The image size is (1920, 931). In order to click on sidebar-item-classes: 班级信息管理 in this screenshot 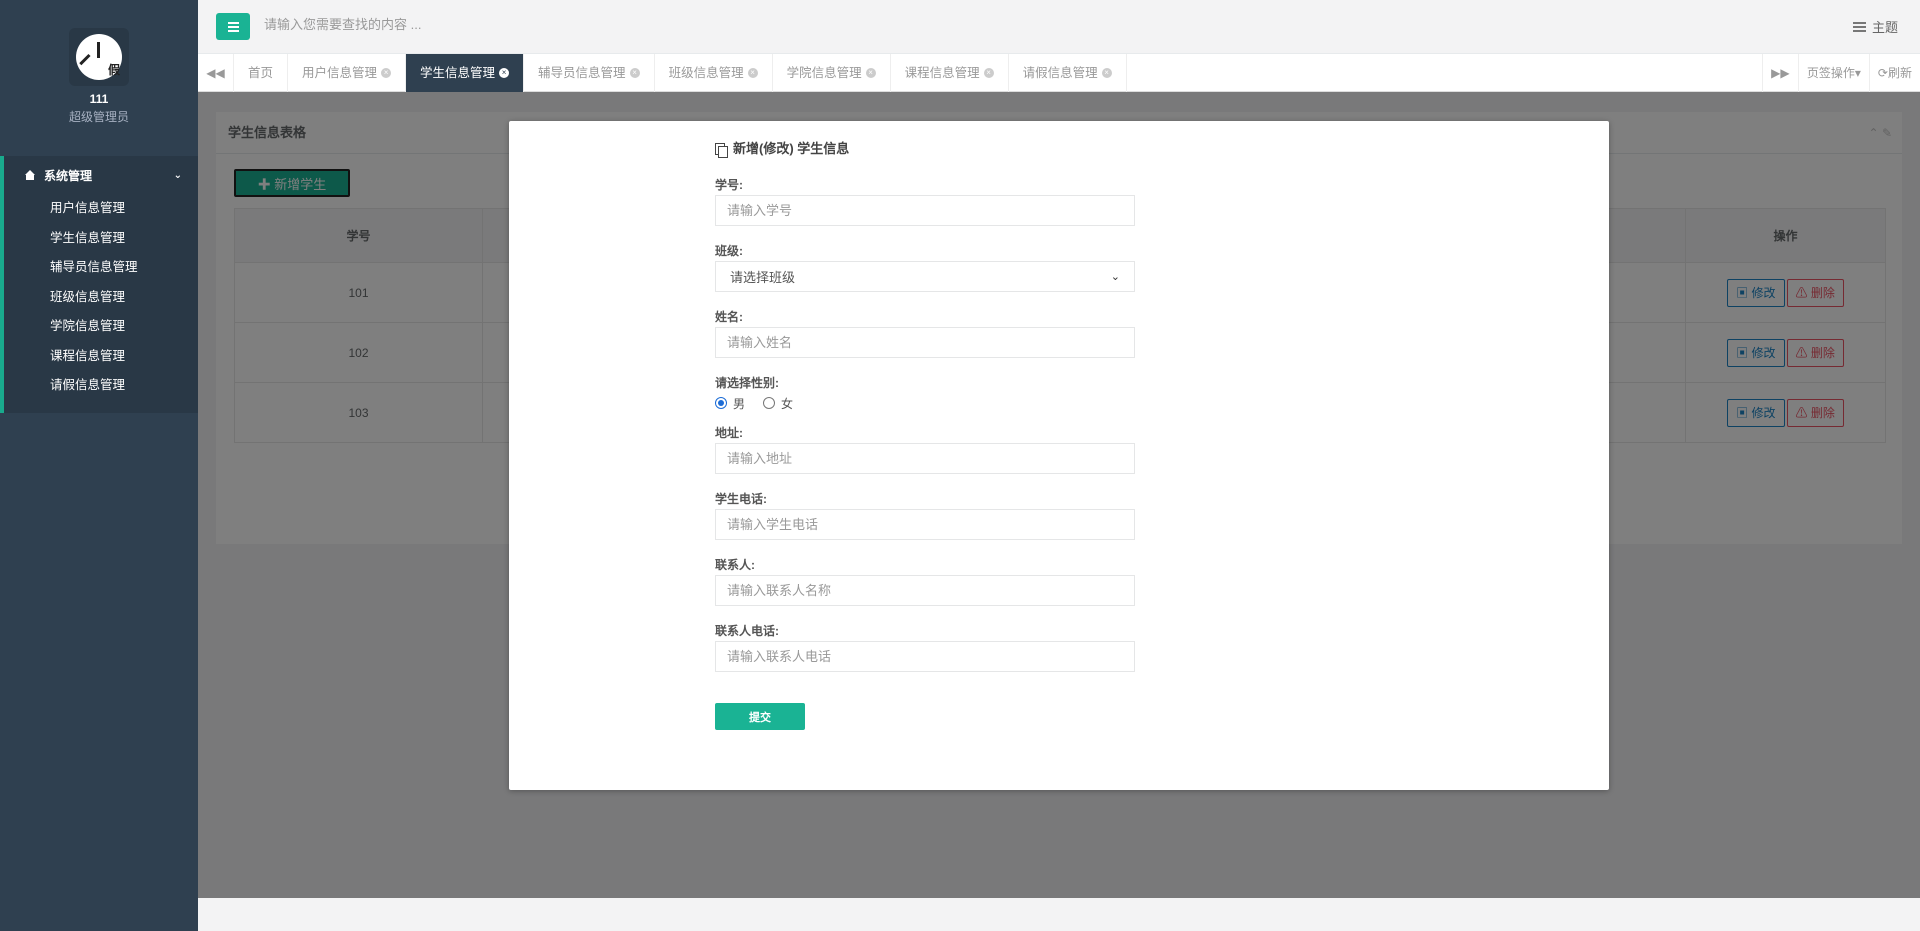, I will do `click(101, 298)`.